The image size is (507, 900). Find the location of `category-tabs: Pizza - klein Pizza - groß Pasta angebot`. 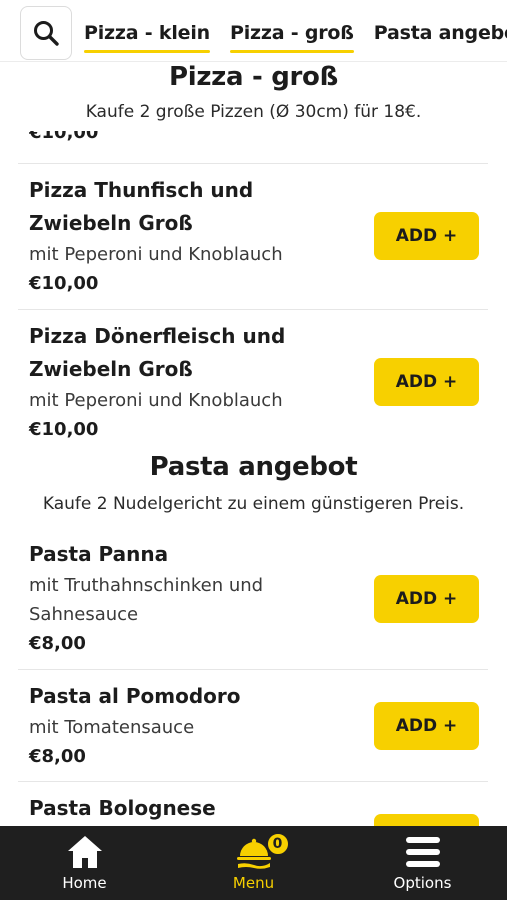

category-tabs: Pizza - klein Pizza - groß Pasta angebot is located at coordinates (295, 30).